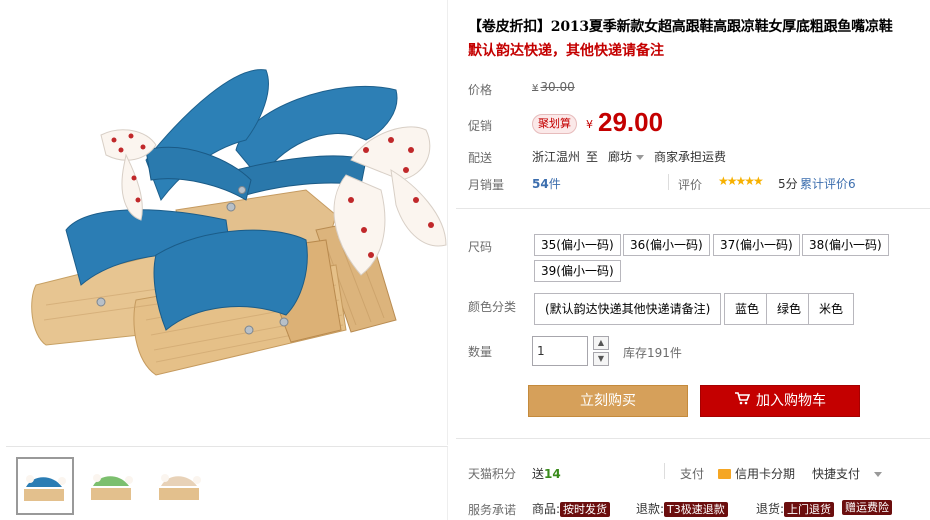  What do you see at coordinates (788, 184) in the screenshot?
I see `rating-score: 5分` at bounding box center [788, 184].